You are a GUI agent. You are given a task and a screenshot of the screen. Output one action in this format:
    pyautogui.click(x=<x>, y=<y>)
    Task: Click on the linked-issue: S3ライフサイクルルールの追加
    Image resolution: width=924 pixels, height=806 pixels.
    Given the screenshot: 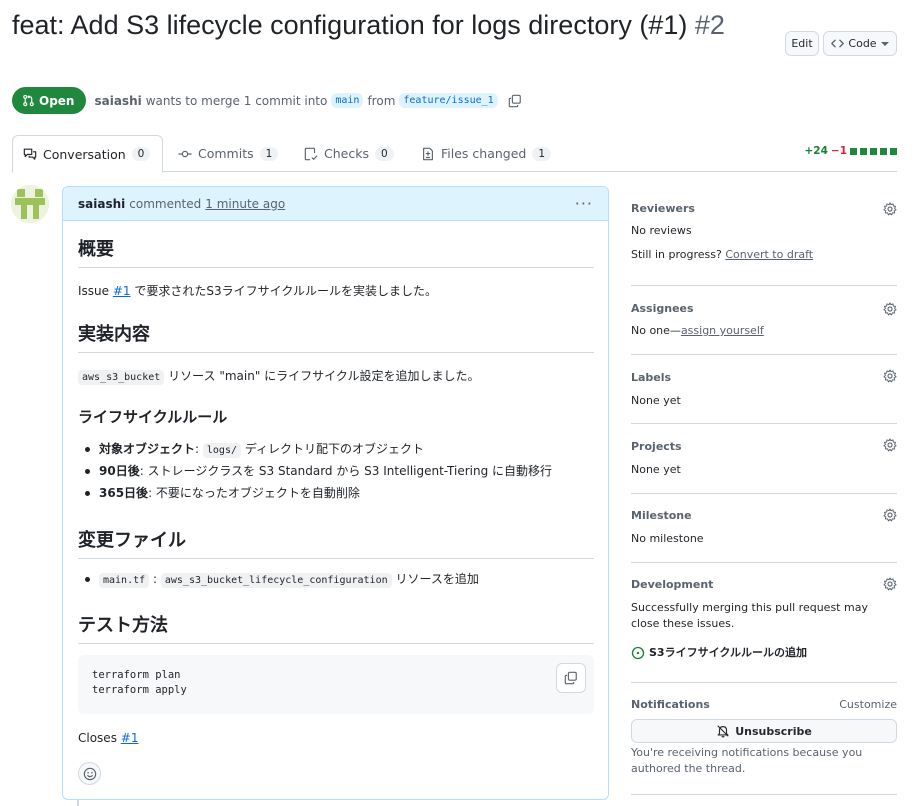 What is the action you would take?
    pyautogui.click(x=719, y=653)
    